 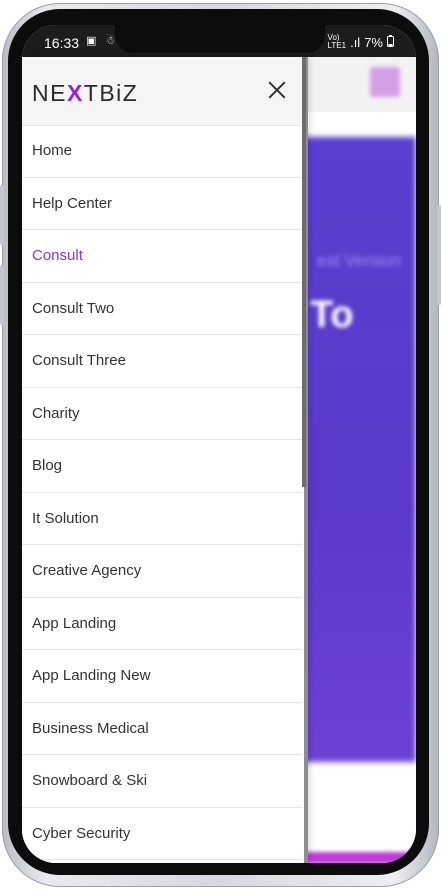 What do you see at coordinates (162, 151) in the screenshot?
I see `menu-item: Home` at bounding box center [162, 151].